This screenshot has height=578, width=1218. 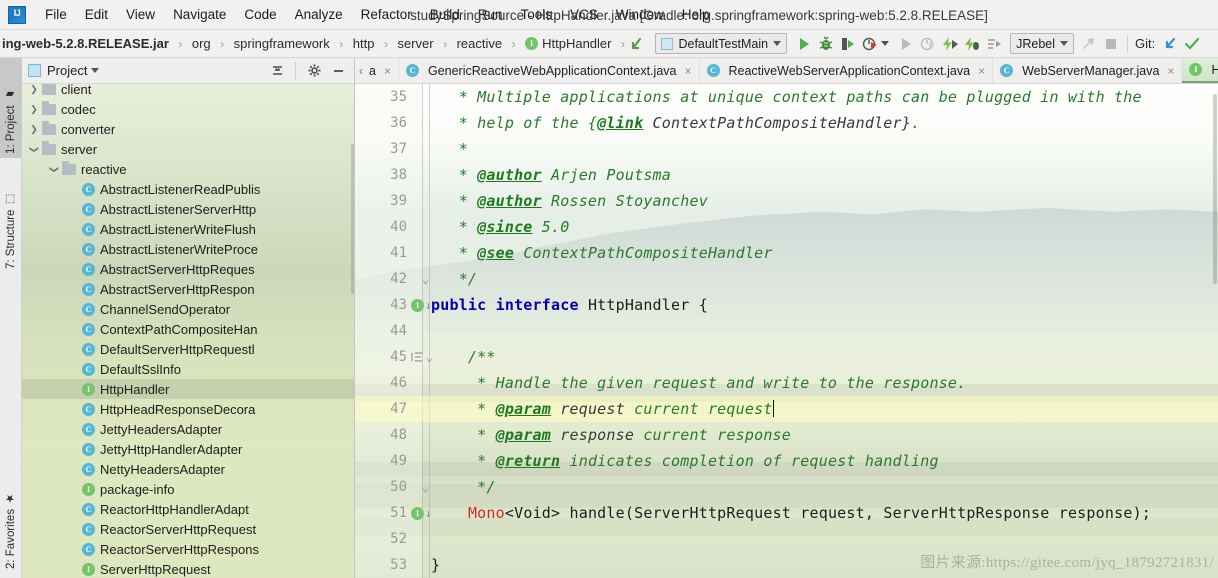 What do you see at coordinates (640, 14) in the screenshot?
I see `menu-window: Window` at bounding box center [640, 14].